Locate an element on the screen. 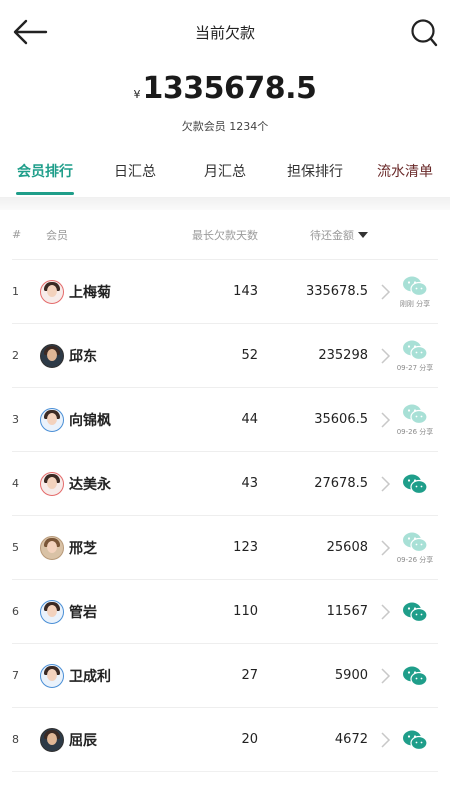 This screenshot has width=450, height=800. member-name: 上梅菊 is located at coordinates (90, 292).